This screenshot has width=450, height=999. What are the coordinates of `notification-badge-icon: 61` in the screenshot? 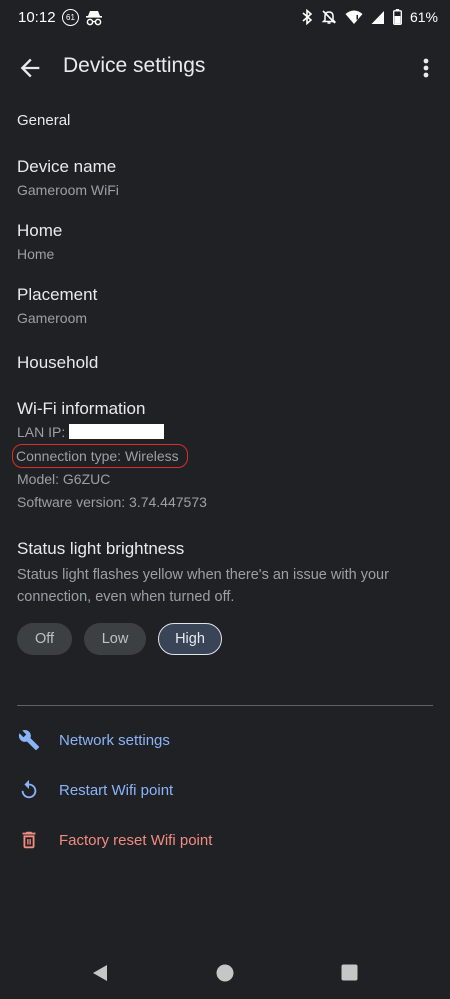 It's located at (70, 17).